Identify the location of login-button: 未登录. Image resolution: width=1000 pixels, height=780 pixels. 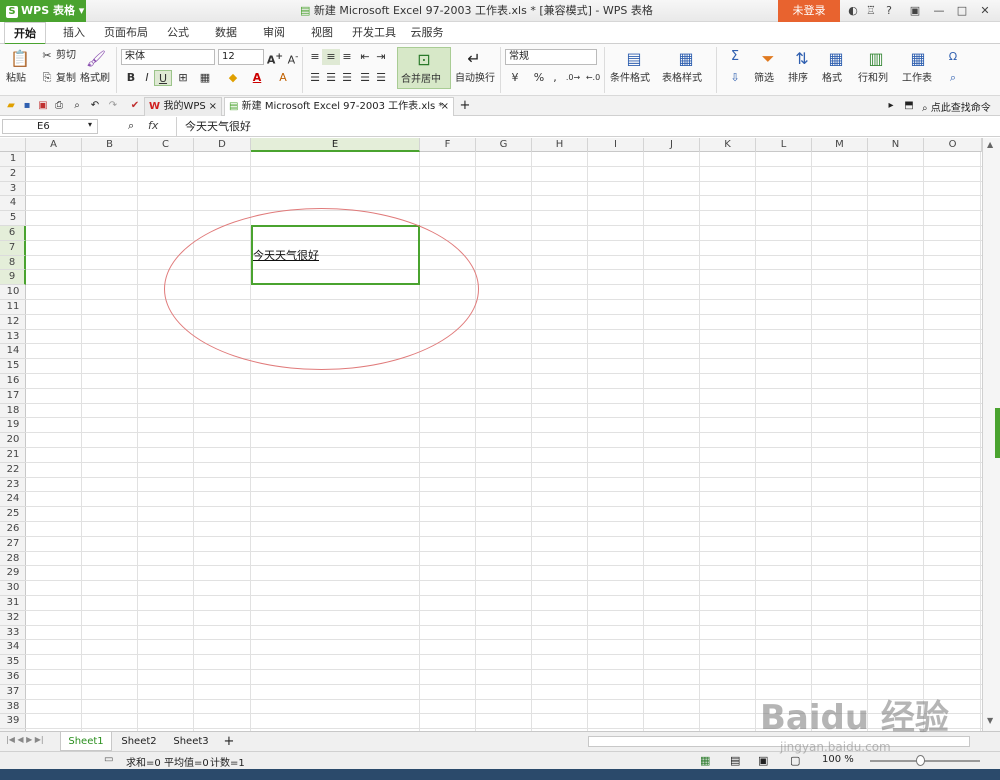
(809, 11).